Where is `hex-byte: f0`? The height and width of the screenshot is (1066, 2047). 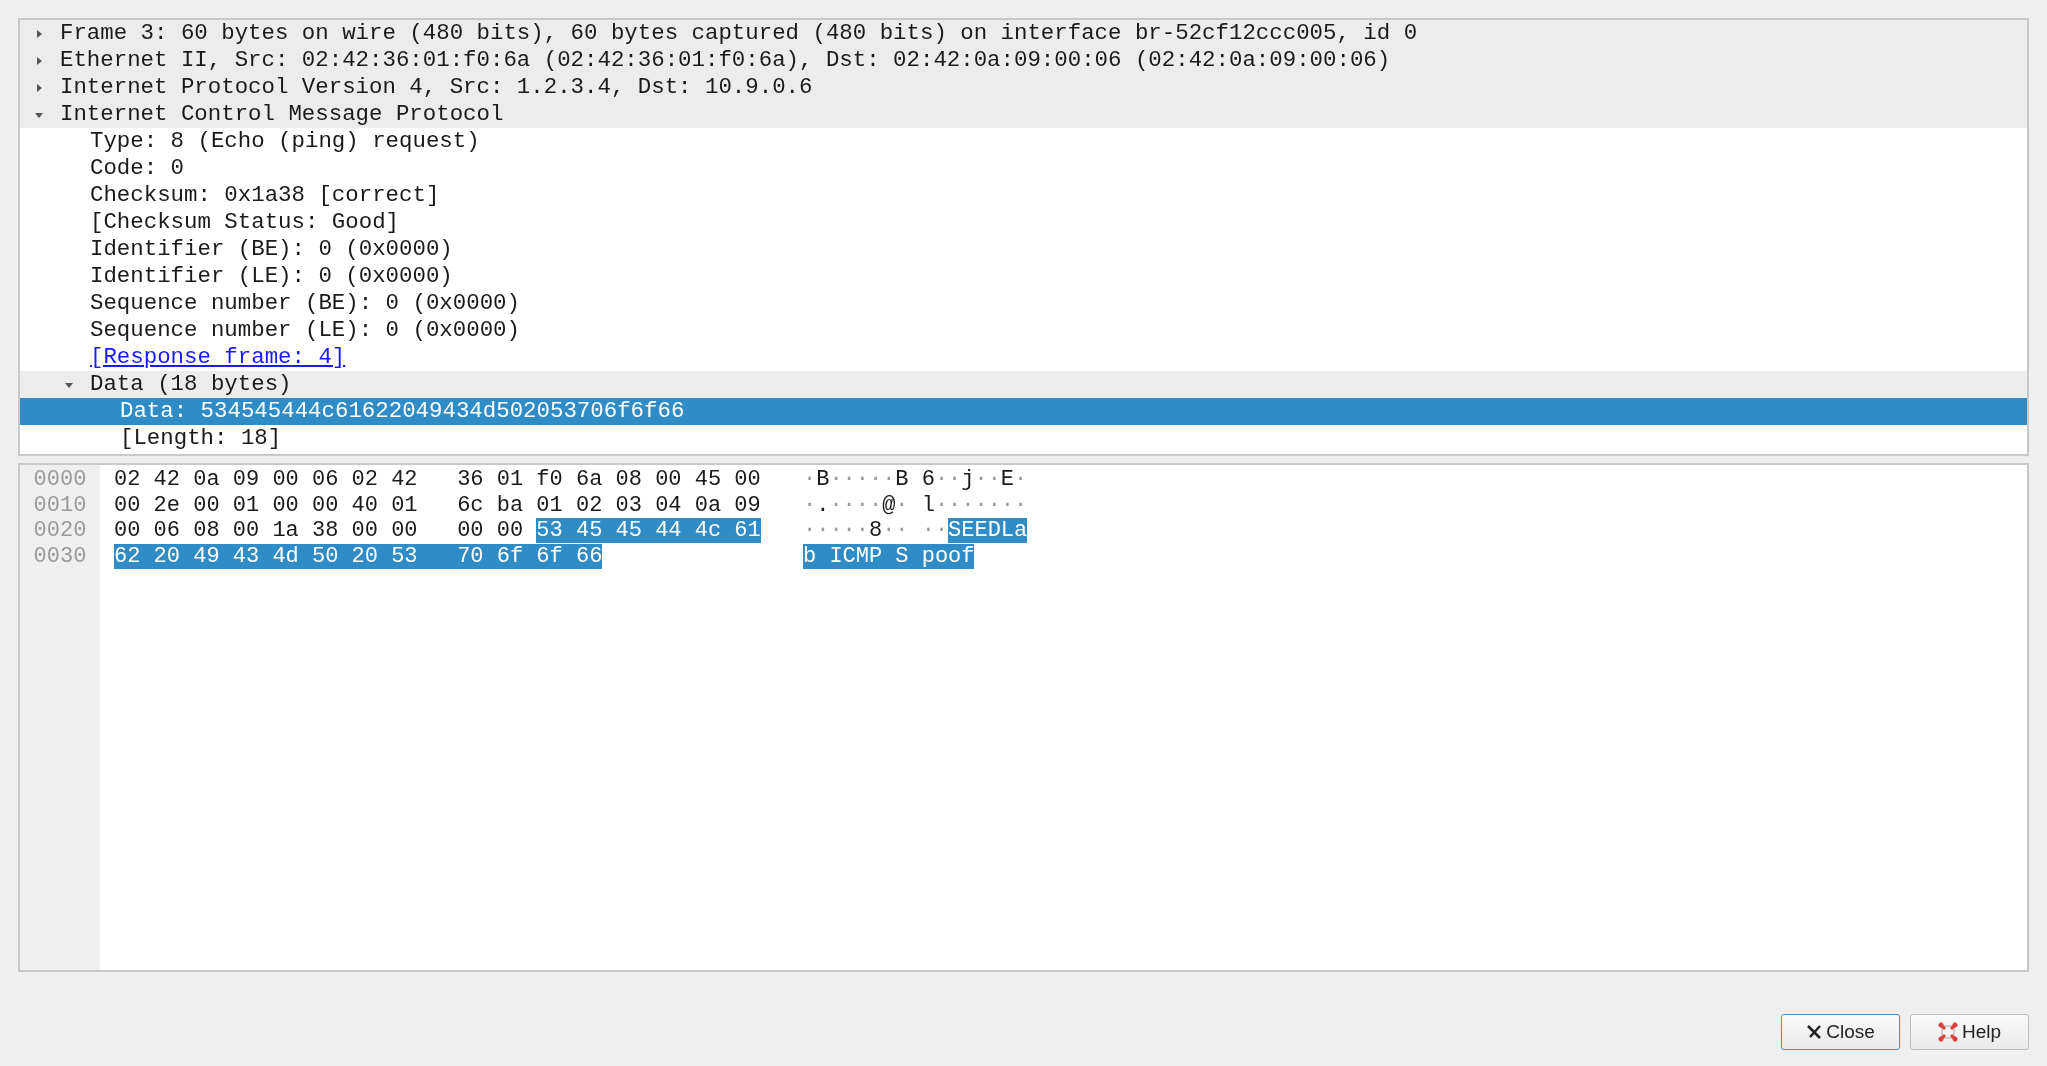 hex-byte: f0 is located at coordinates (549, 480).